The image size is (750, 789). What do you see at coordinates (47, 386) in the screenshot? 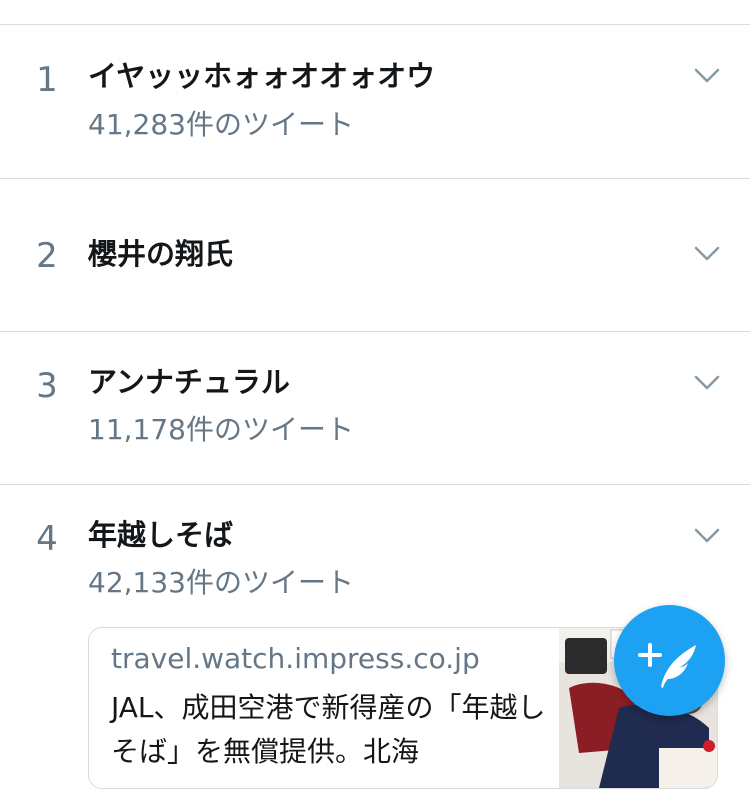
I see `trend-rank: 3` at bounding box center [47, 386].